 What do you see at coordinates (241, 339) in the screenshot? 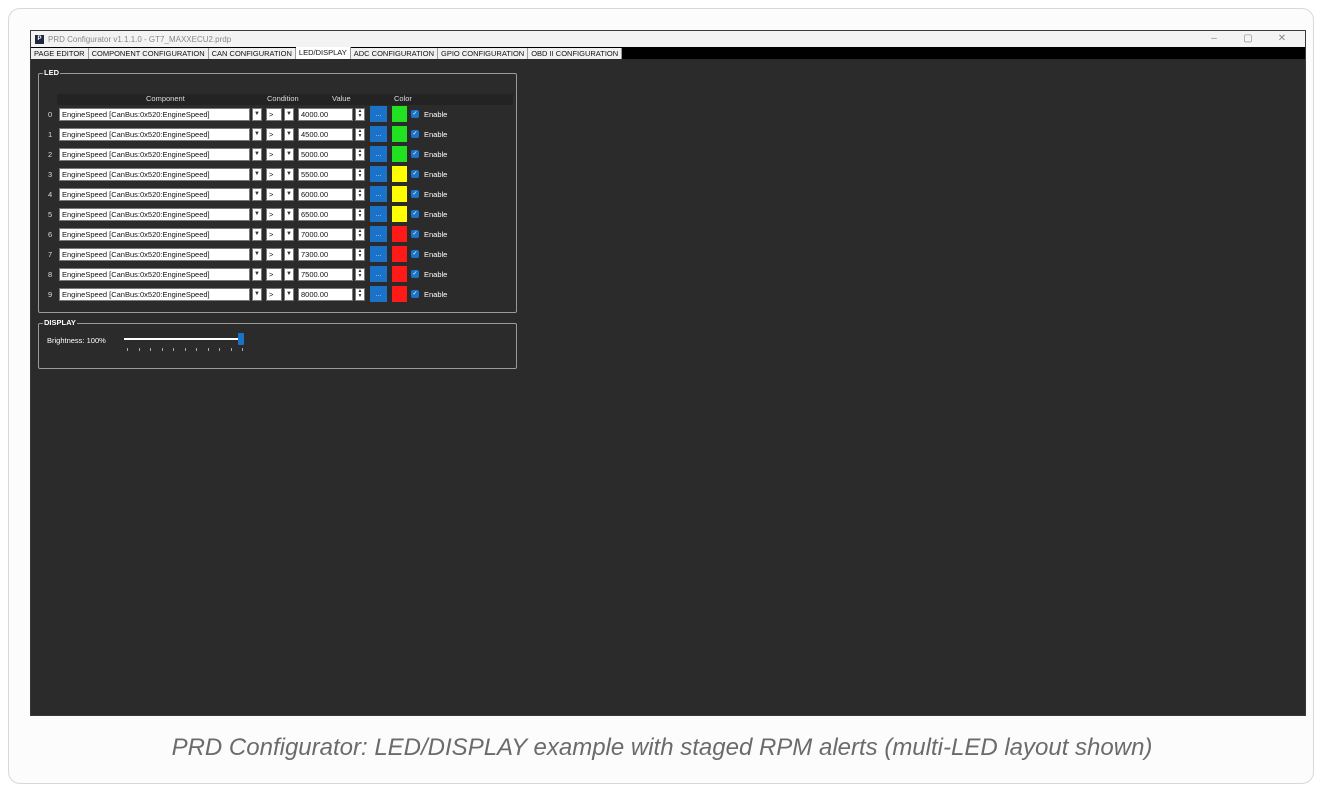
I see `brightness-slider-thumb` at bounding box center [241, 339].